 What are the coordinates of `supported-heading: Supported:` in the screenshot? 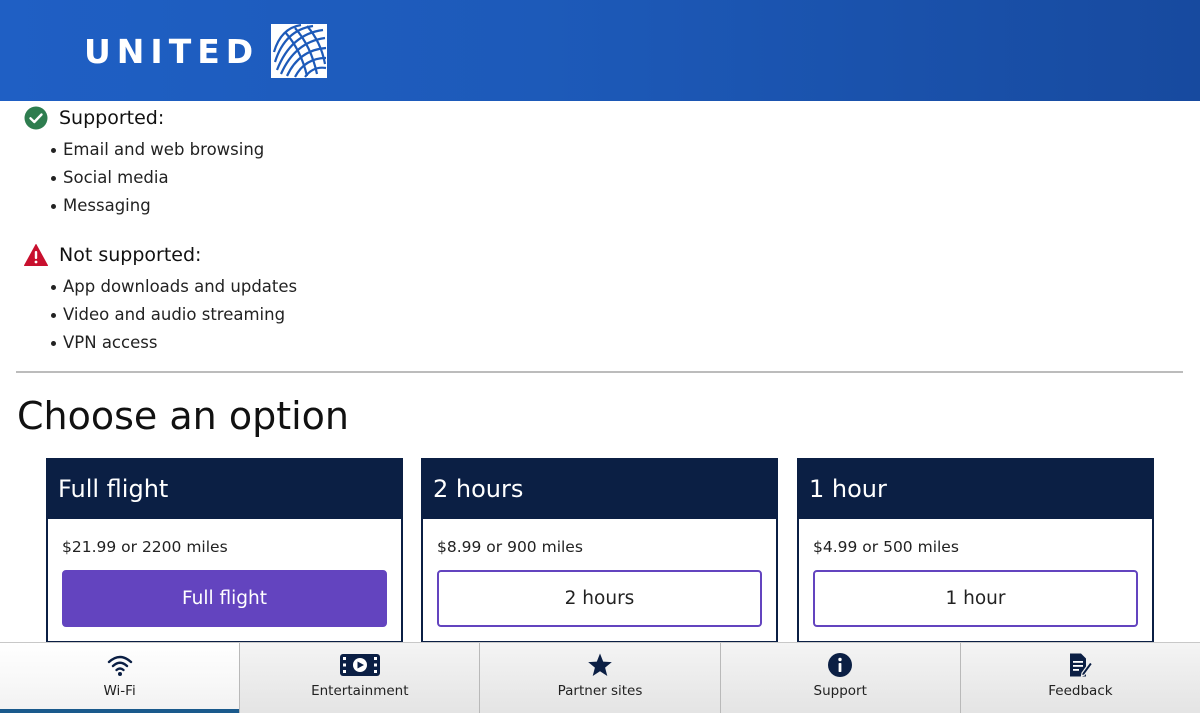 It's located at (324, 118).